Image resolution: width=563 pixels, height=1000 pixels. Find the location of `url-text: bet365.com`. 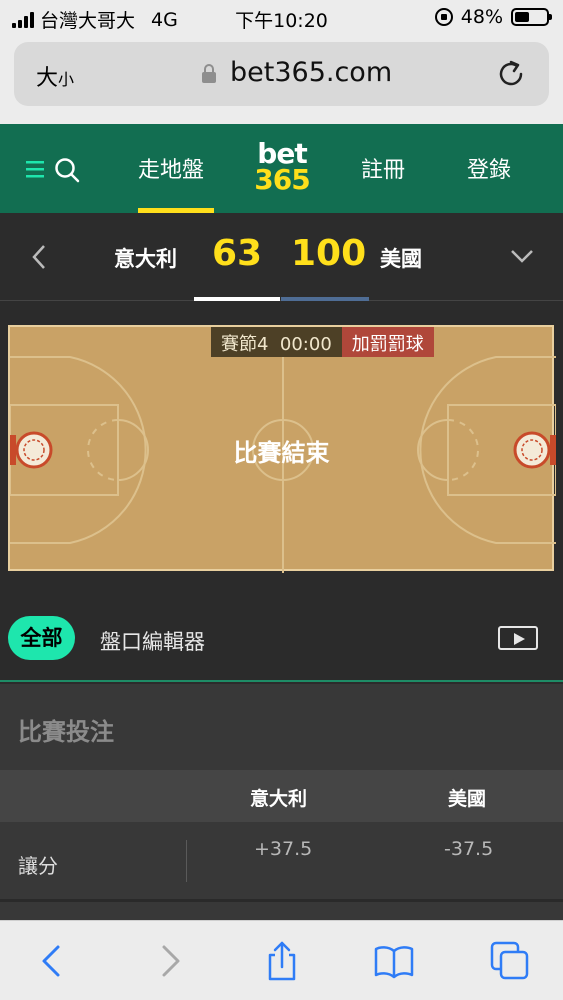

url-text: bet365.com is located at coordinates (311, 72).